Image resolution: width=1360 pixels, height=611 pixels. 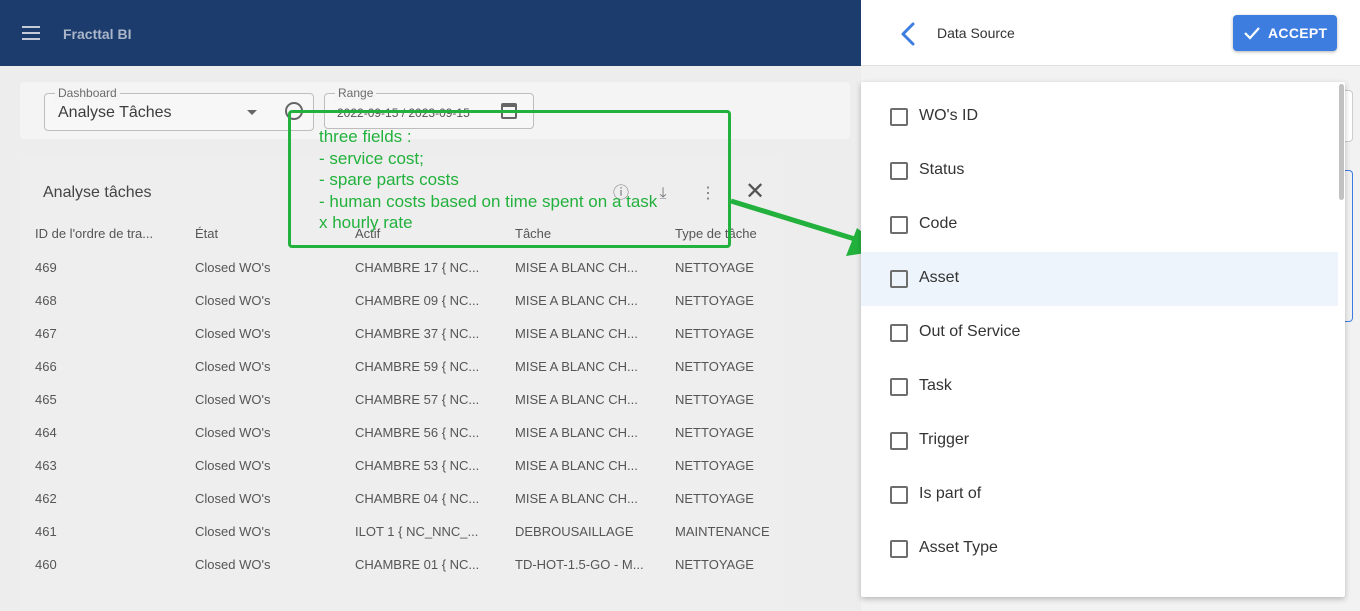 What do you see at coordinates (430, 33) in the screenshot?
I see `app-bar: Fracttal BI` at bounding box center [430, 33].